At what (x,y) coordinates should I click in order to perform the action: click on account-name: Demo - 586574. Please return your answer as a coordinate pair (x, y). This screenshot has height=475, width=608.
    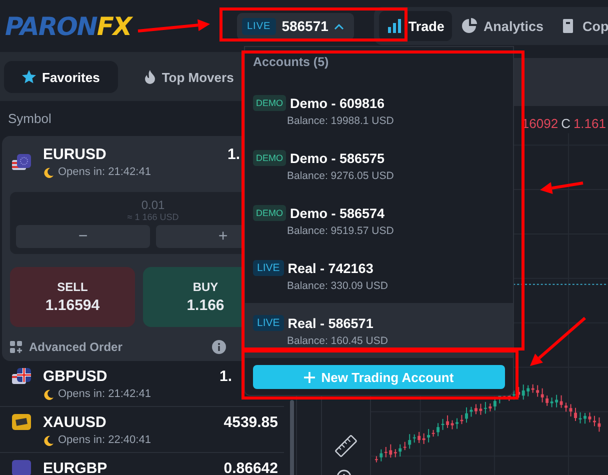
    Looking at the image, I should click on (337, 213).